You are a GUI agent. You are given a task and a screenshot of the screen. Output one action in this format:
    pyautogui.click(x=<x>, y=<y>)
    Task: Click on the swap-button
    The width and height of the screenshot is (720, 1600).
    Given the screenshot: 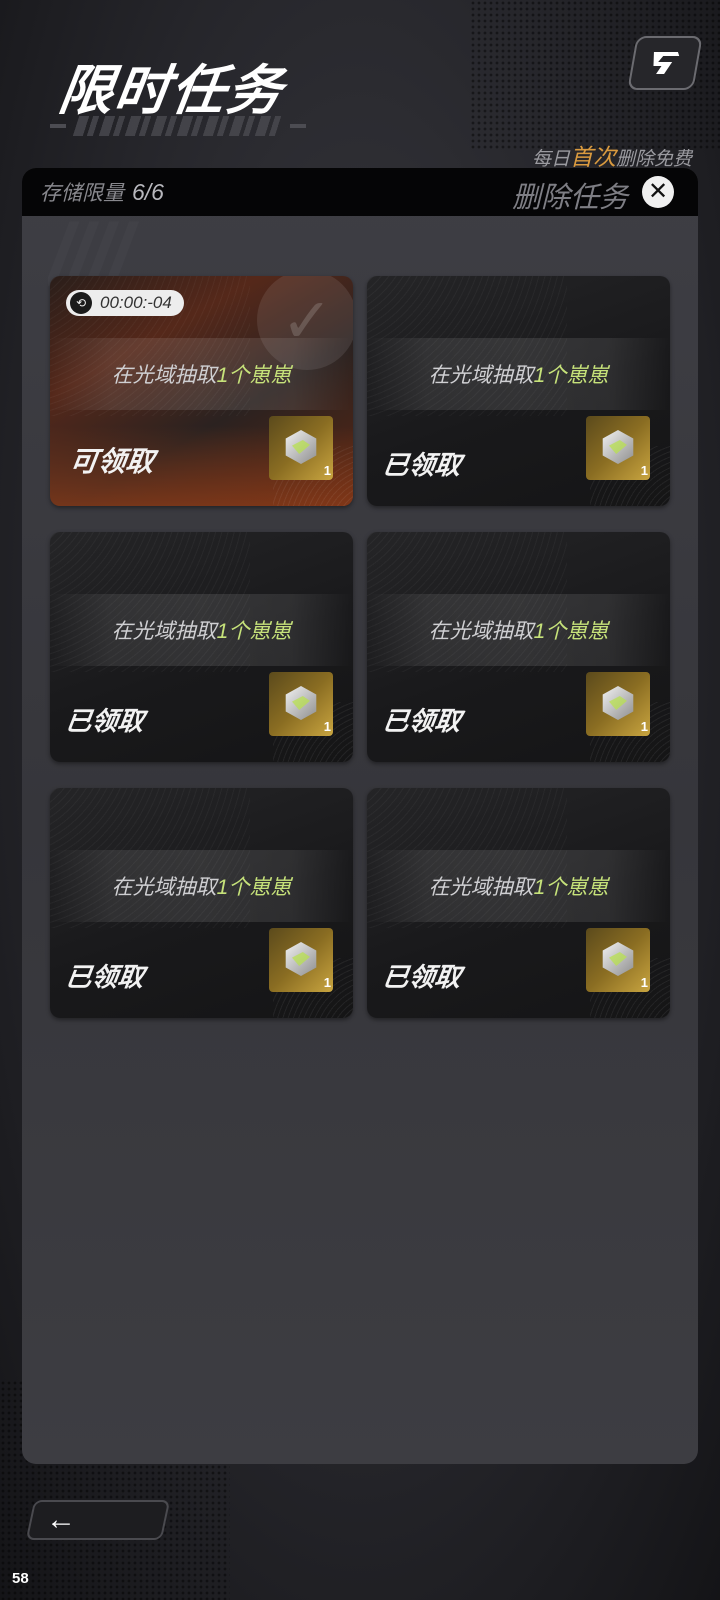 What is the action you would take?
    pyautogui.click(x=665, y=63)
    